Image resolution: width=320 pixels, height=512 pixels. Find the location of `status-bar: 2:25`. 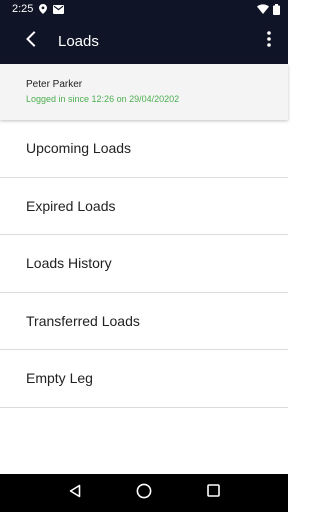

status-bar: 2:25 is located at coordinates (144, 9).